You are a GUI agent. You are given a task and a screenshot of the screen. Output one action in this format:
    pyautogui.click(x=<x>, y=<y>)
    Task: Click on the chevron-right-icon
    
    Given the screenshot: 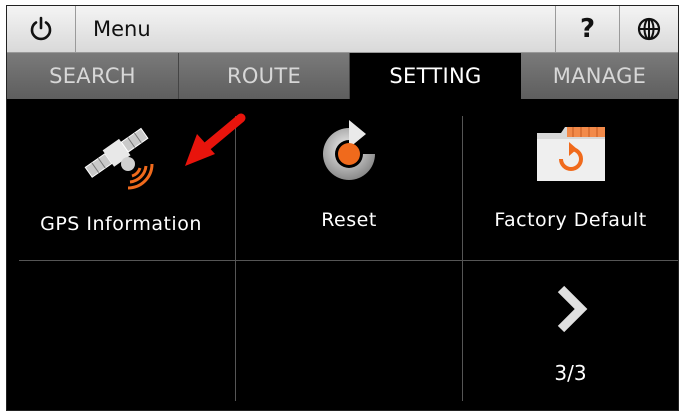 What is the action you would take?
    pyautogui.click(x=572, y=309)
    